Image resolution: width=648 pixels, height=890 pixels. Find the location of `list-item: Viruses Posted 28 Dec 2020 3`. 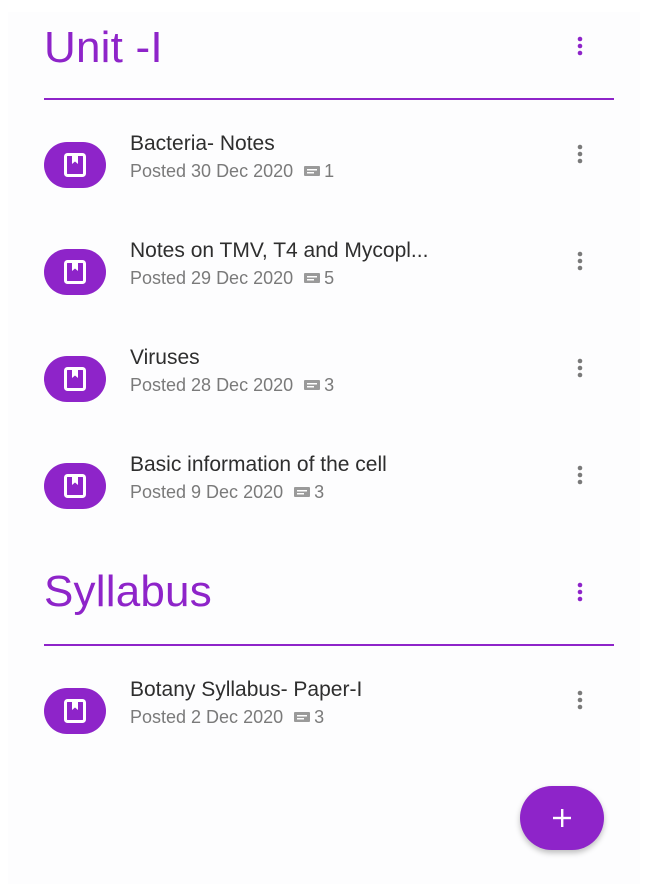

list-item: Viruses Posted 28 Dec 2020 3 is located at coordinates (324, 386).